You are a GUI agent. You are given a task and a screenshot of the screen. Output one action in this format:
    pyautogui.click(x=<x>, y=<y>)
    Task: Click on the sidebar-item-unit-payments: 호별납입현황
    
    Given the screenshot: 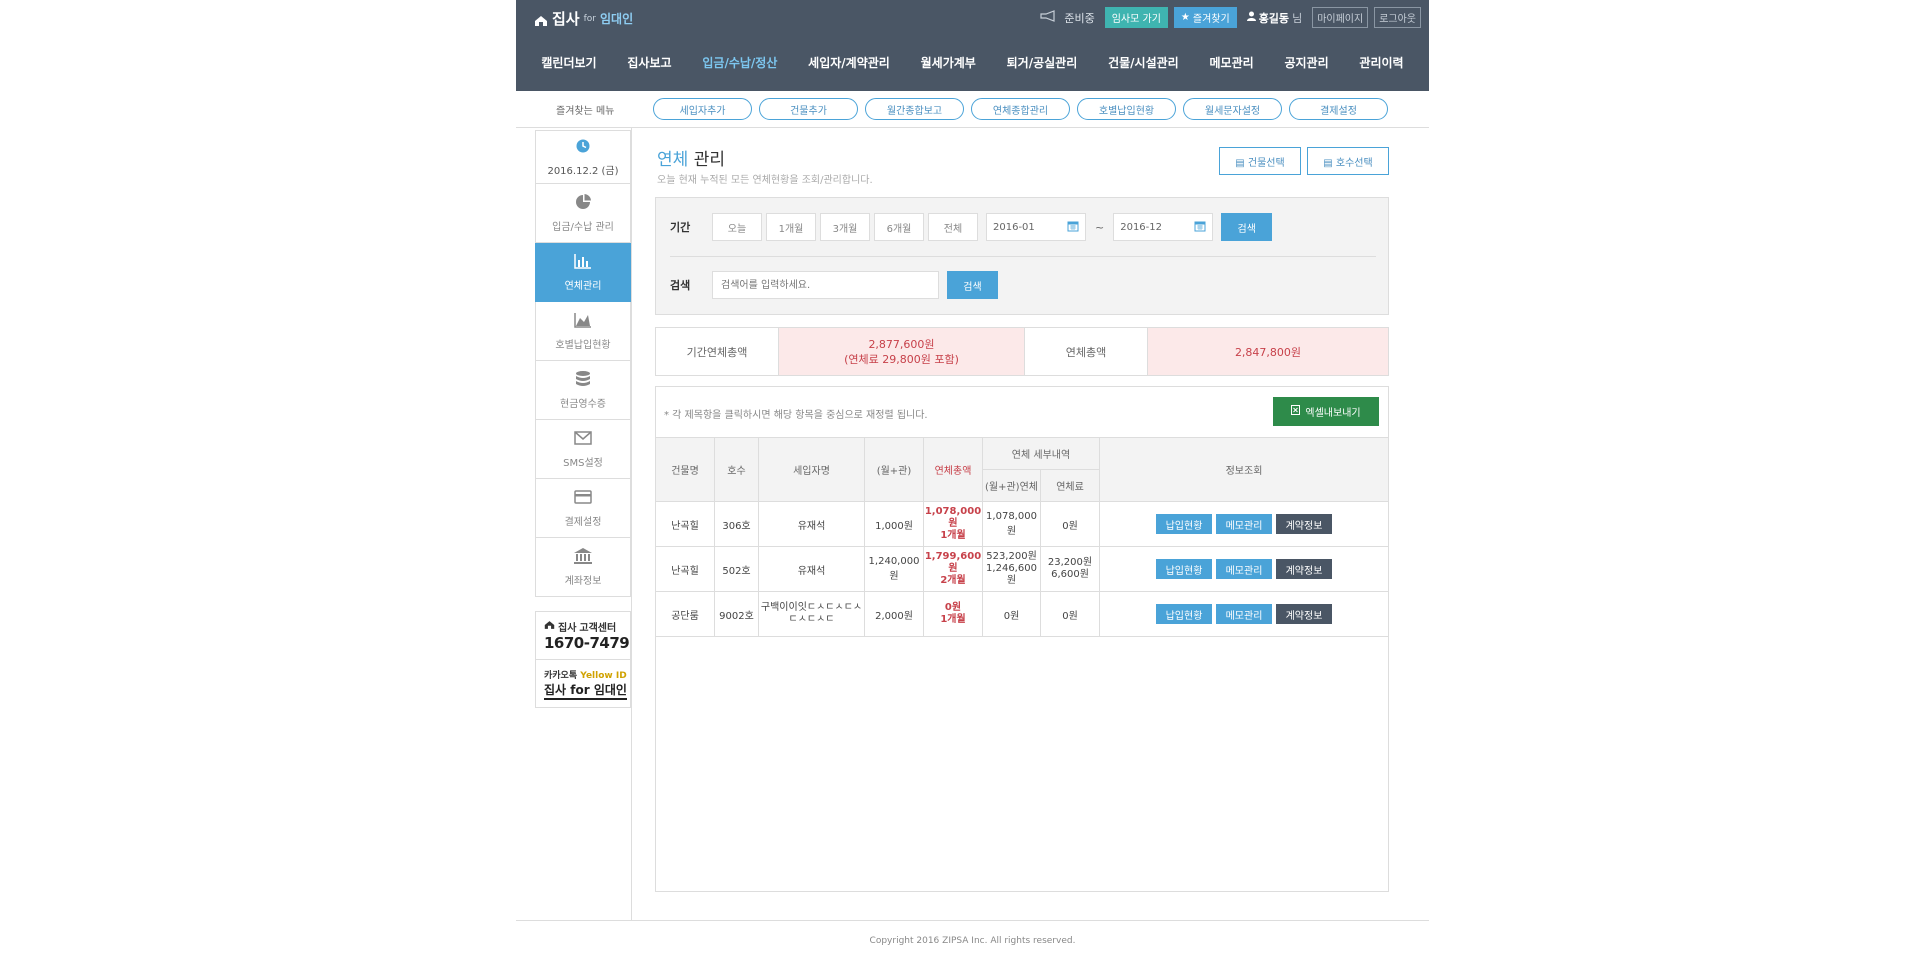 What is the action you would take?
    pyautogui.click(x=583, y=331)
    